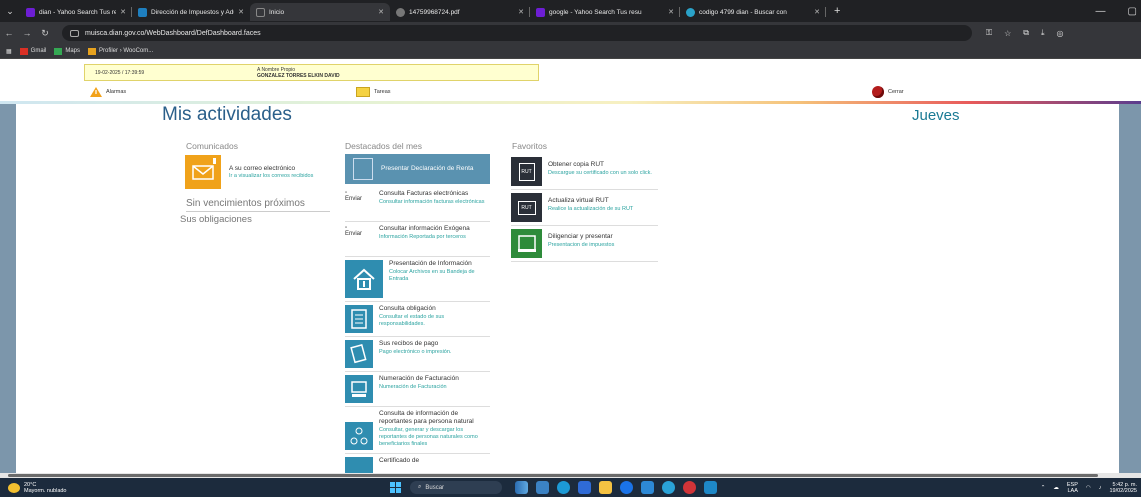 This screenshot has width=1141, height=497. What do you see at coordinates (888, 92) in the screenshot?
I see `logout-link: Cerrar` at bounding box center [888, 92].